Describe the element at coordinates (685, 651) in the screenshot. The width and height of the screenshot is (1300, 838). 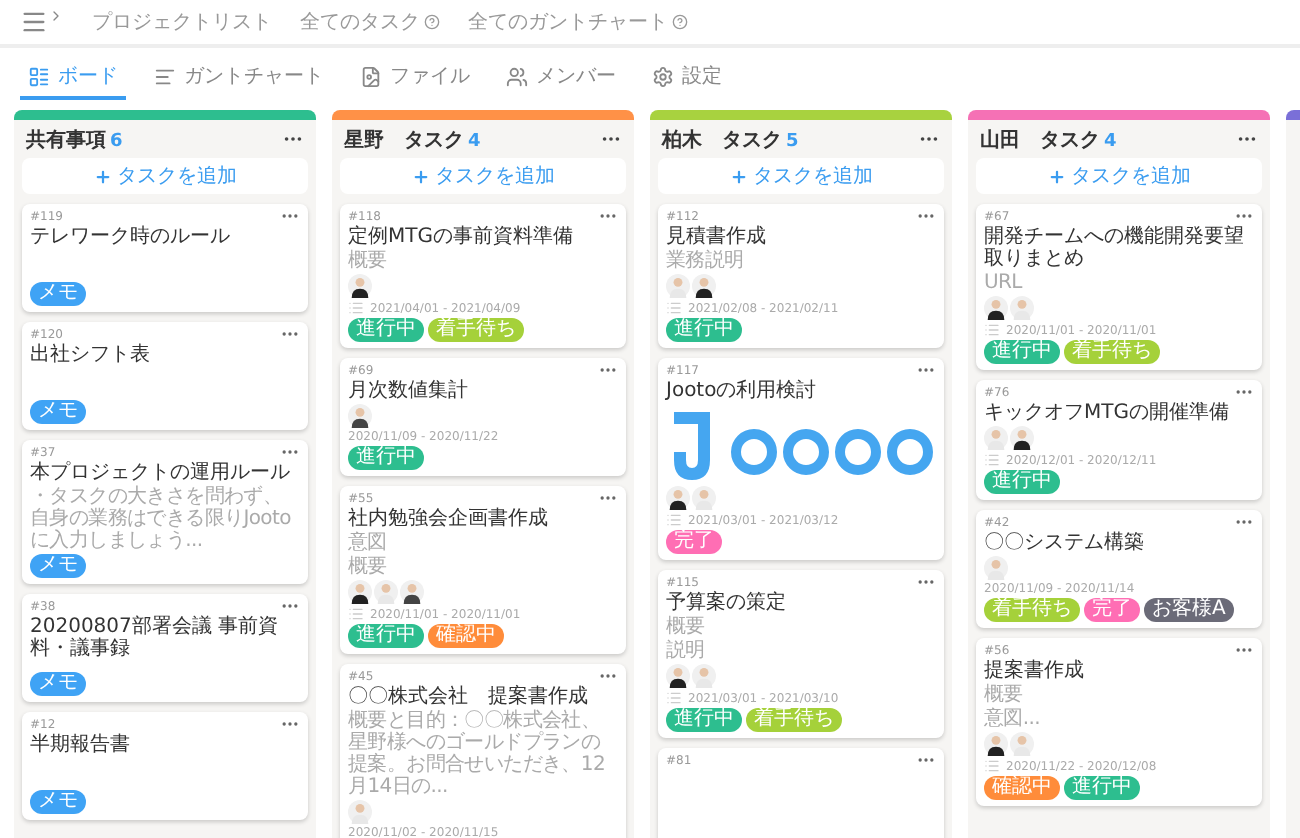
I see `task-description: 説明` at that location.